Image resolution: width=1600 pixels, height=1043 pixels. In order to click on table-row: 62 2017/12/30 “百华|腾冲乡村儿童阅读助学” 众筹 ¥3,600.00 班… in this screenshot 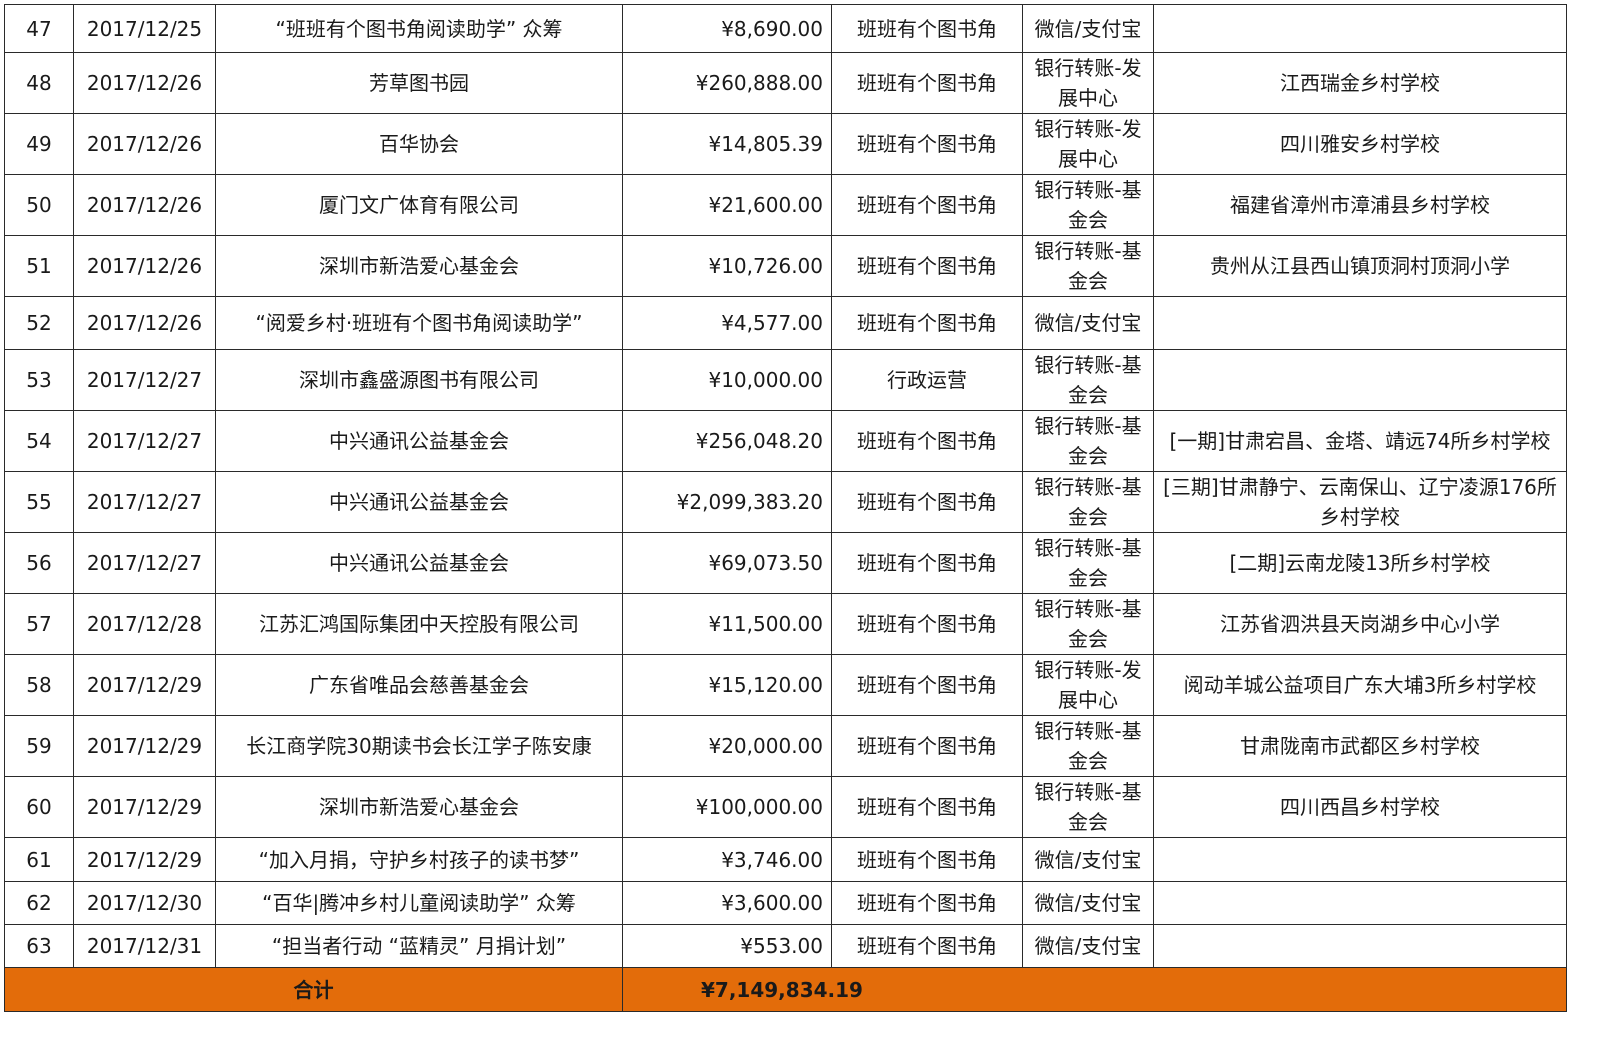, I will do `click(785, 903)`.